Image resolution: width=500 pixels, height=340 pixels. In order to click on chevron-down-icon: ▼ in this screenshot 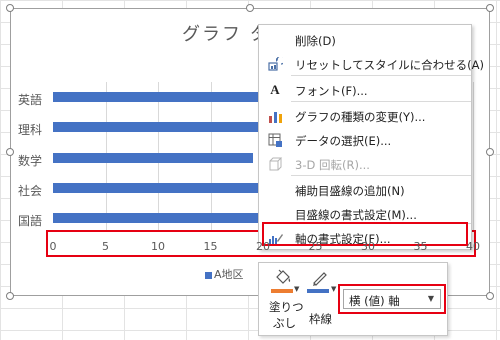, I will do `click(431, 298)`.